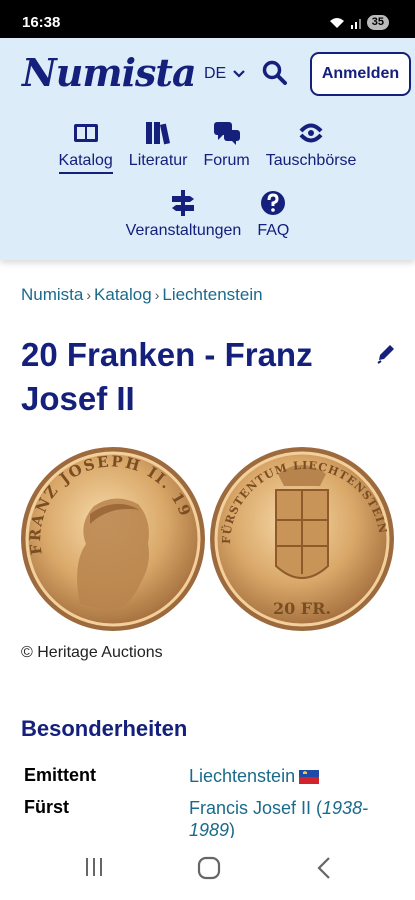 Image resolution: width=415 pixels, height=900 pixels. What do you see at coordinates (302, 608) in the screenshot?
I see `coin-denomination: 20 FR.` at bounding box center [302, 608].